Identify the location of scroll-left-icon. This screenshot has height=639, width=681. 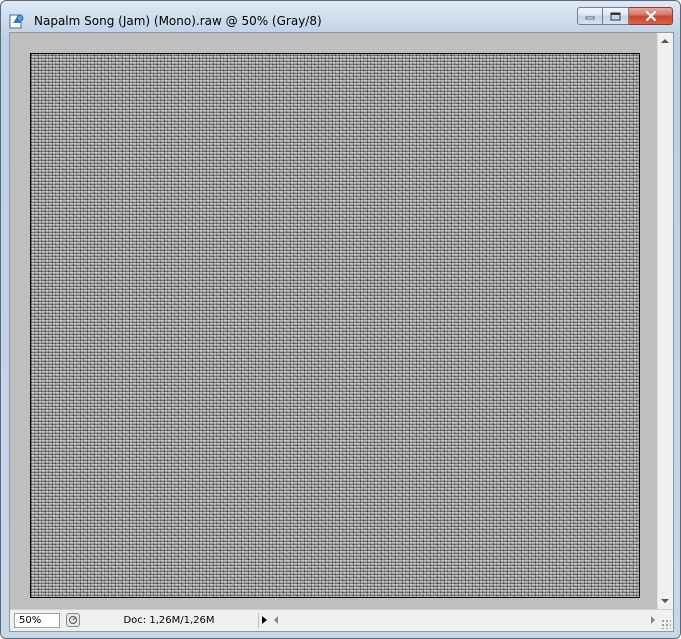
(276, 620).